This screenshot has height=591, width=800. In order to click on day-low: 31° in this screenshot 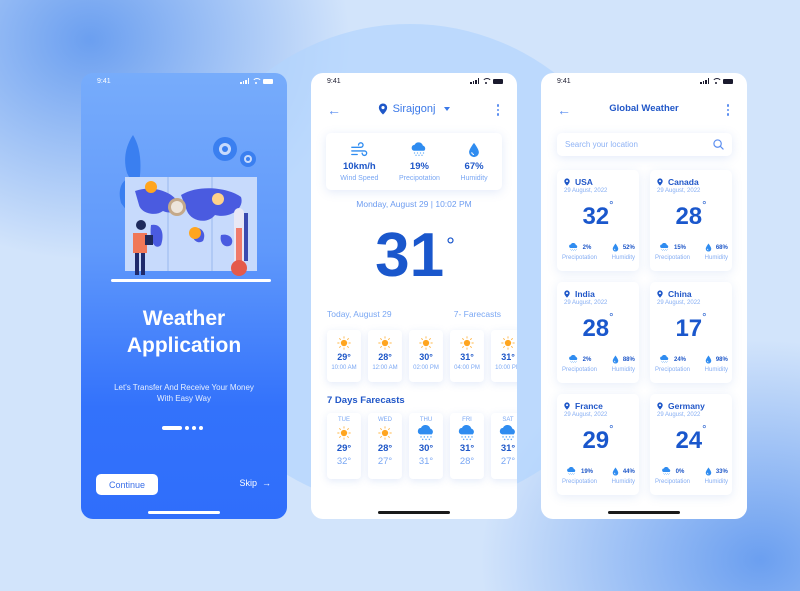, I will do `click(426, 461)`.